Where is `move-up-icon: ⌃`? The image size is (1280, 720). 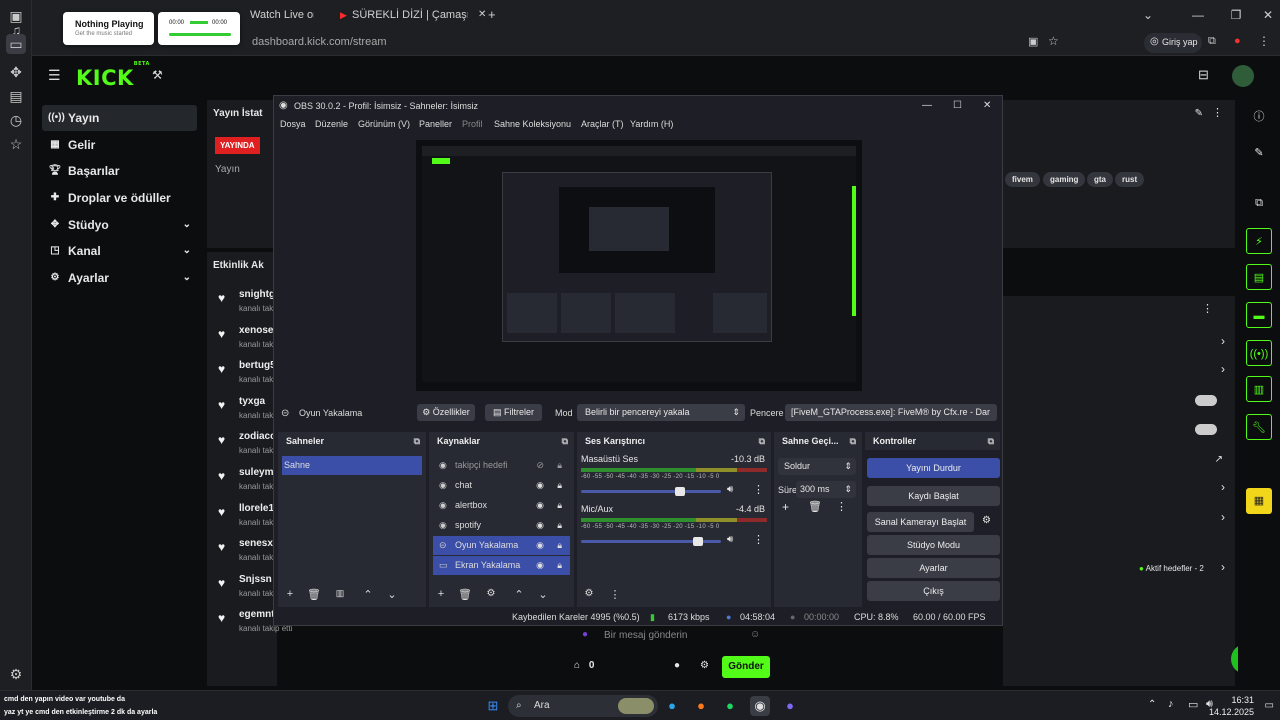 move-up-icon: ⌃ is located at coordinates (368, 594).